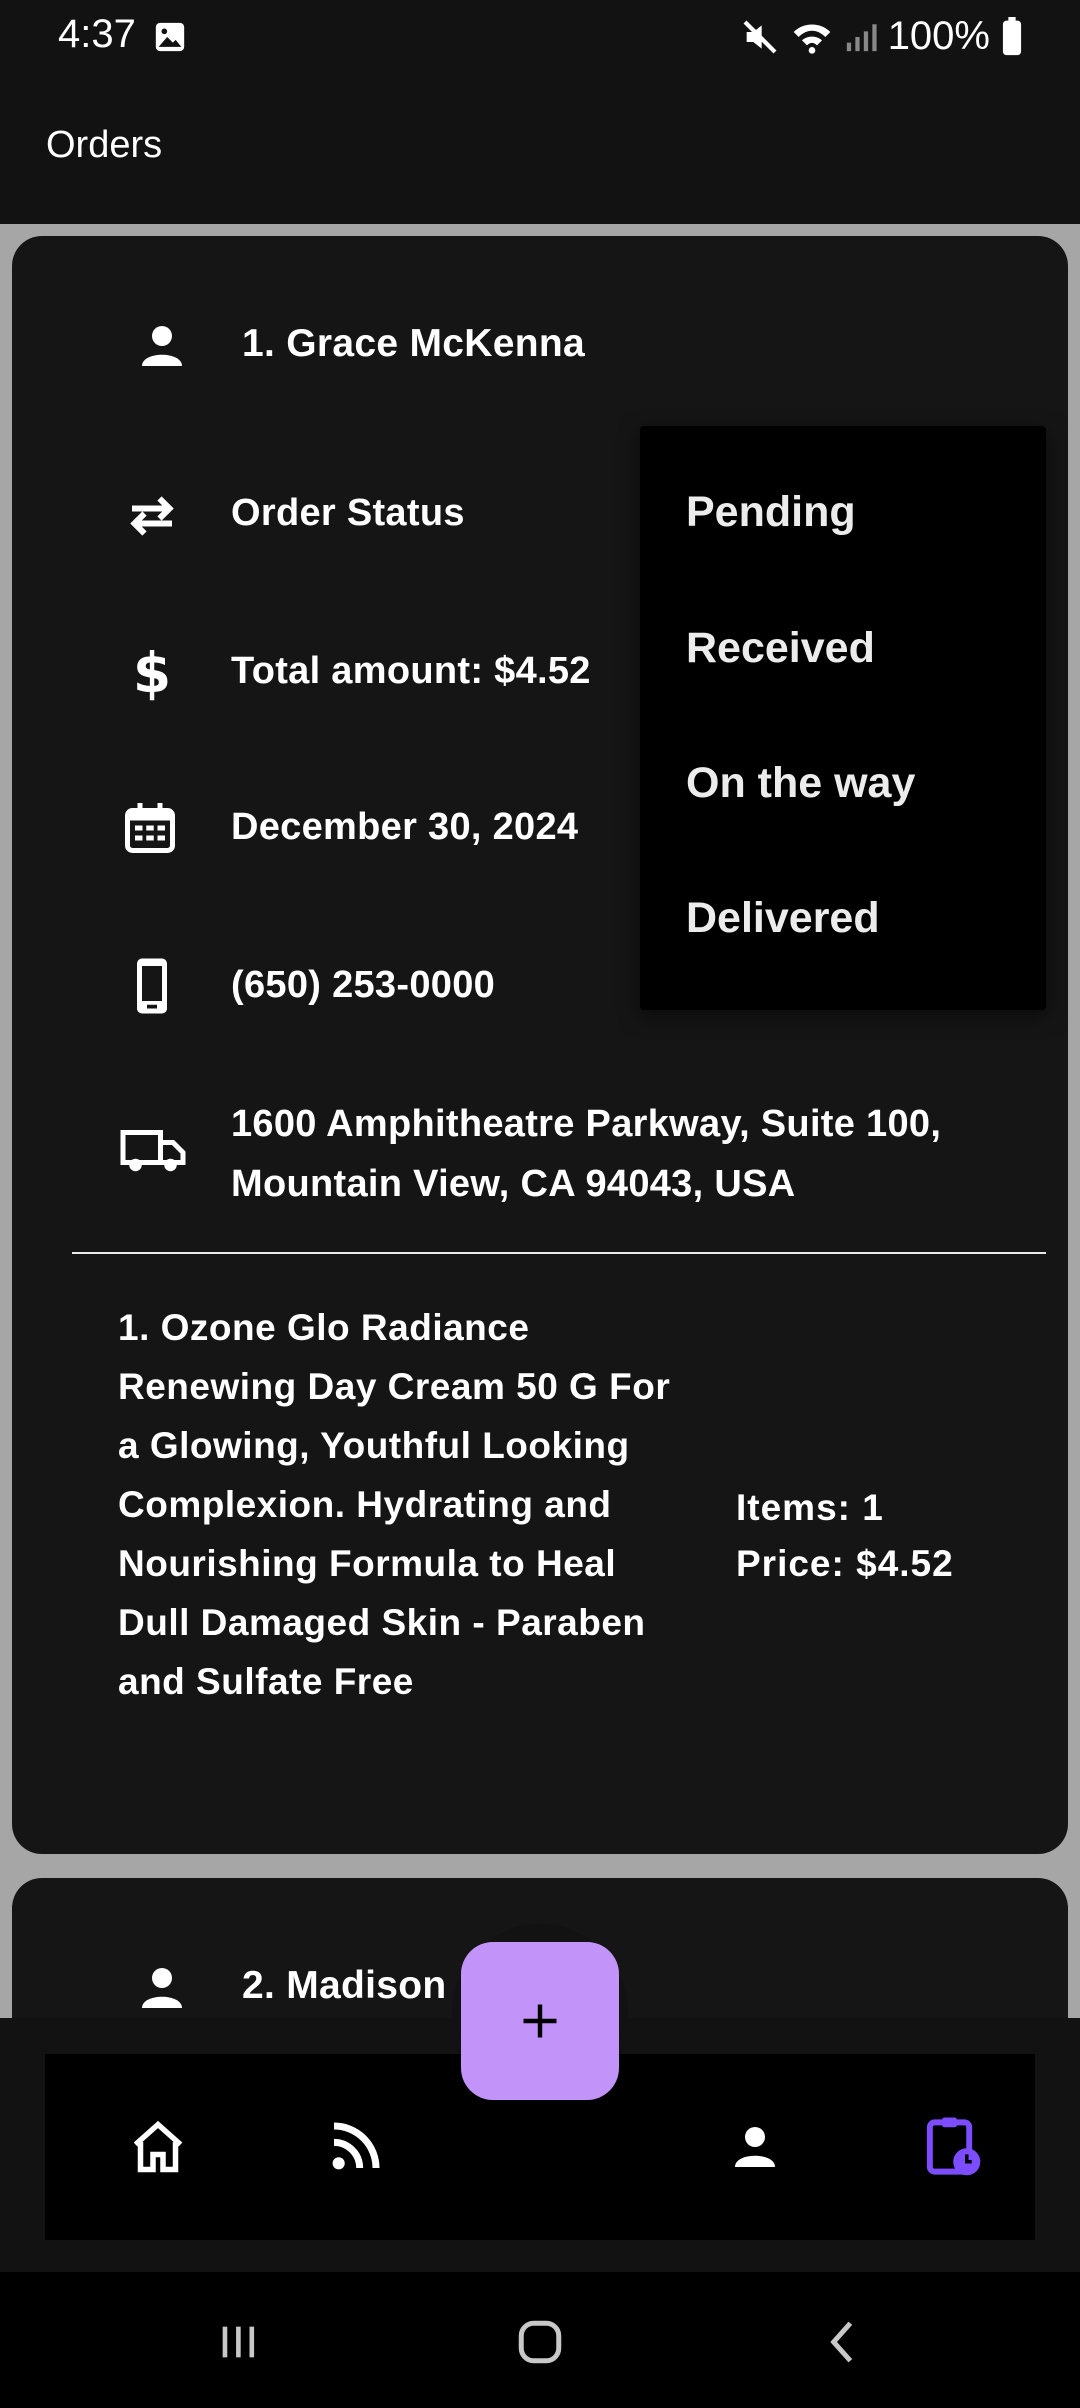  What do you see at coordinates (783, 918) in the screenshot?
I see `status-option-delivered: Delivered` at bounding box center [783, 918].